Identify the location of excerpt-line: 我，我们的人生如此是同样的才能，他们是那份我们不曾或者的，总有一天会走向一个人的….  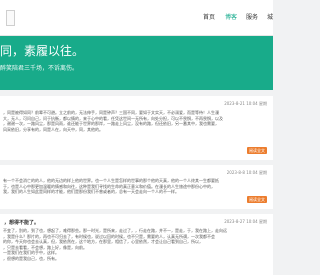
(91, 191).